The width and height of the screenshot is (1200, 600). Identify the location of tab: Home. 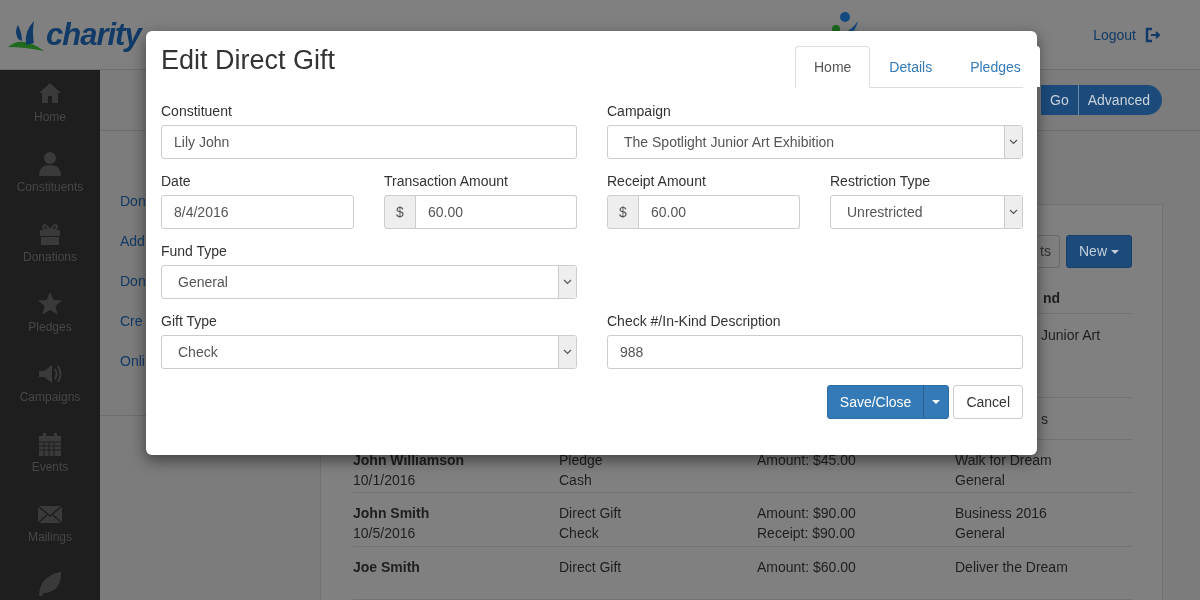
(833, 67).